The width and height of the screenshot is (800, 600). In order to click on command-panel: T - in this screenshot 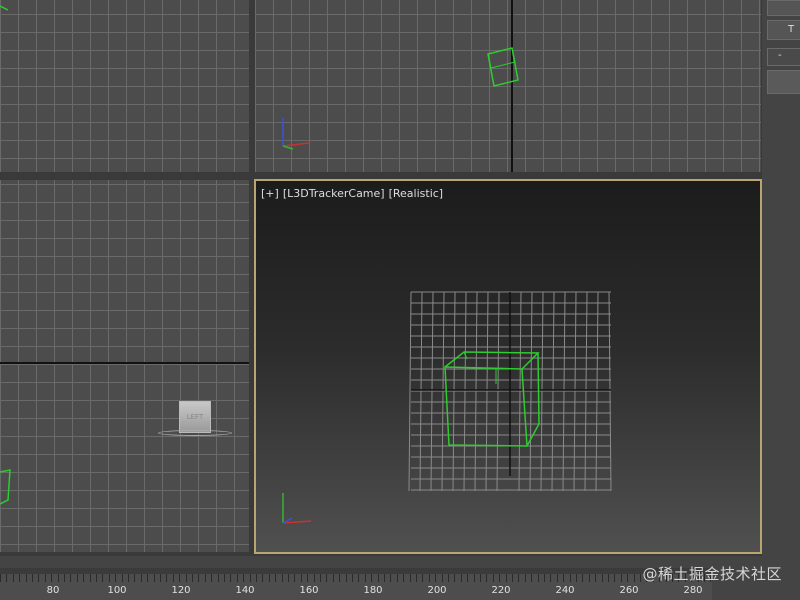, I will do `click(781, 280)`.